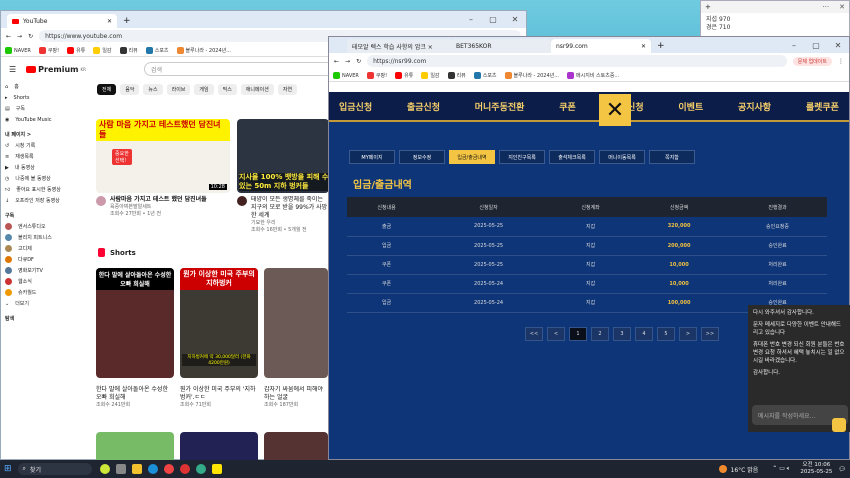  What do you see at coordinates (41, 156) in the screenshot?
I see `sidebar-item-playlists: ≡ 재생목록` at bounding box center [41, 156].